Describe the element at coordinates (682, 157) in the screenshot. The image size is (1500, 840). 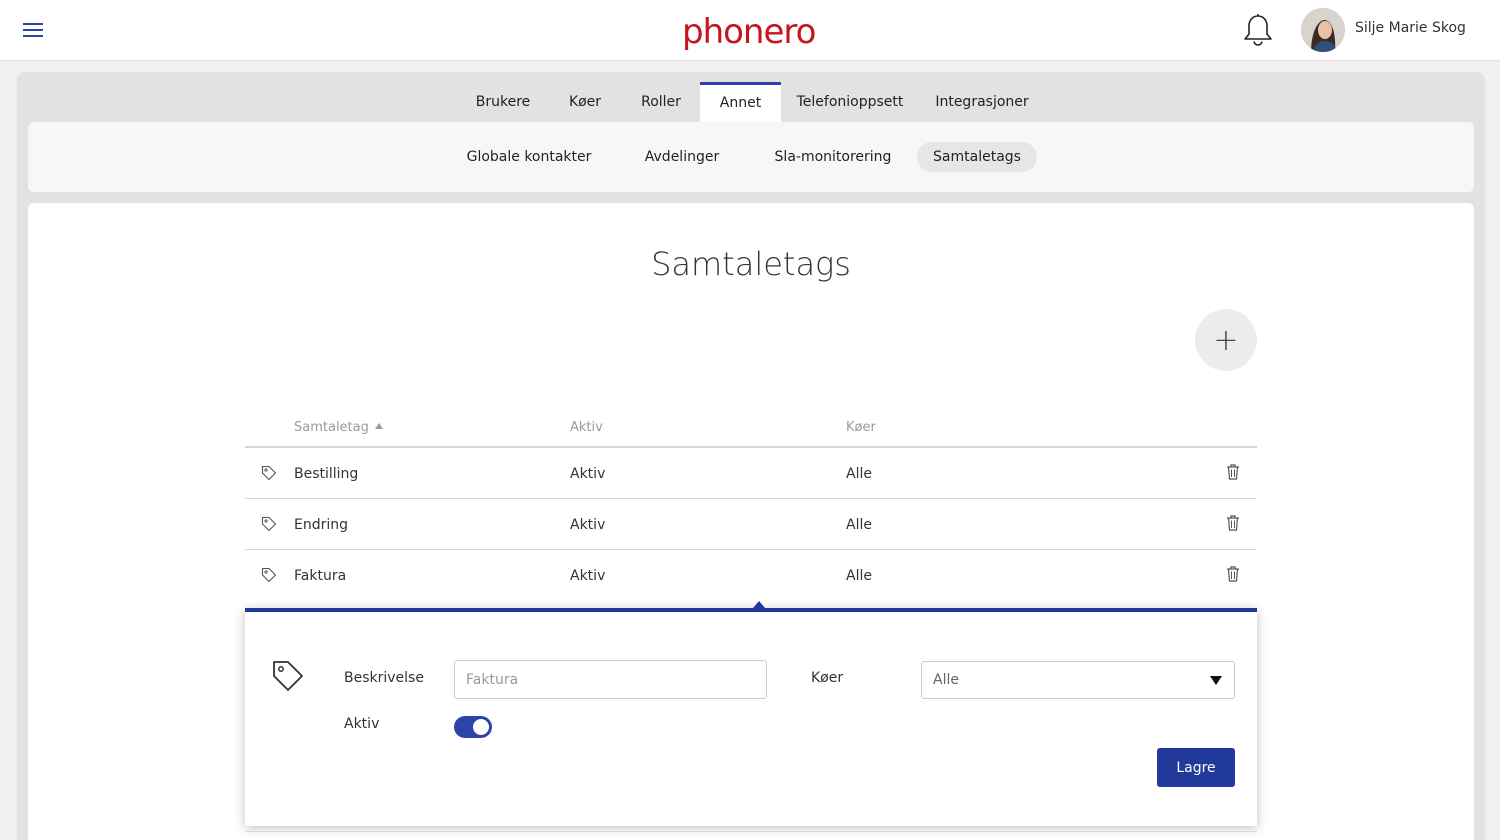
I see `subtab-avdelinger: Avdelinger` at that location.